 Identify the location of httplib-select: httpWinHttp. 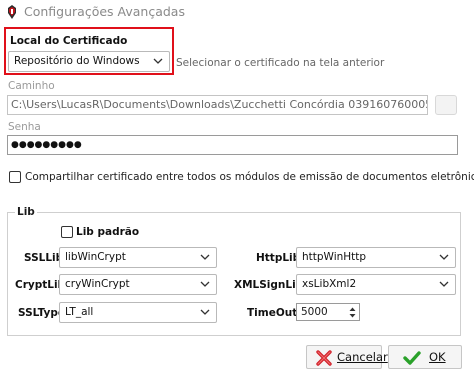
(376, 257).